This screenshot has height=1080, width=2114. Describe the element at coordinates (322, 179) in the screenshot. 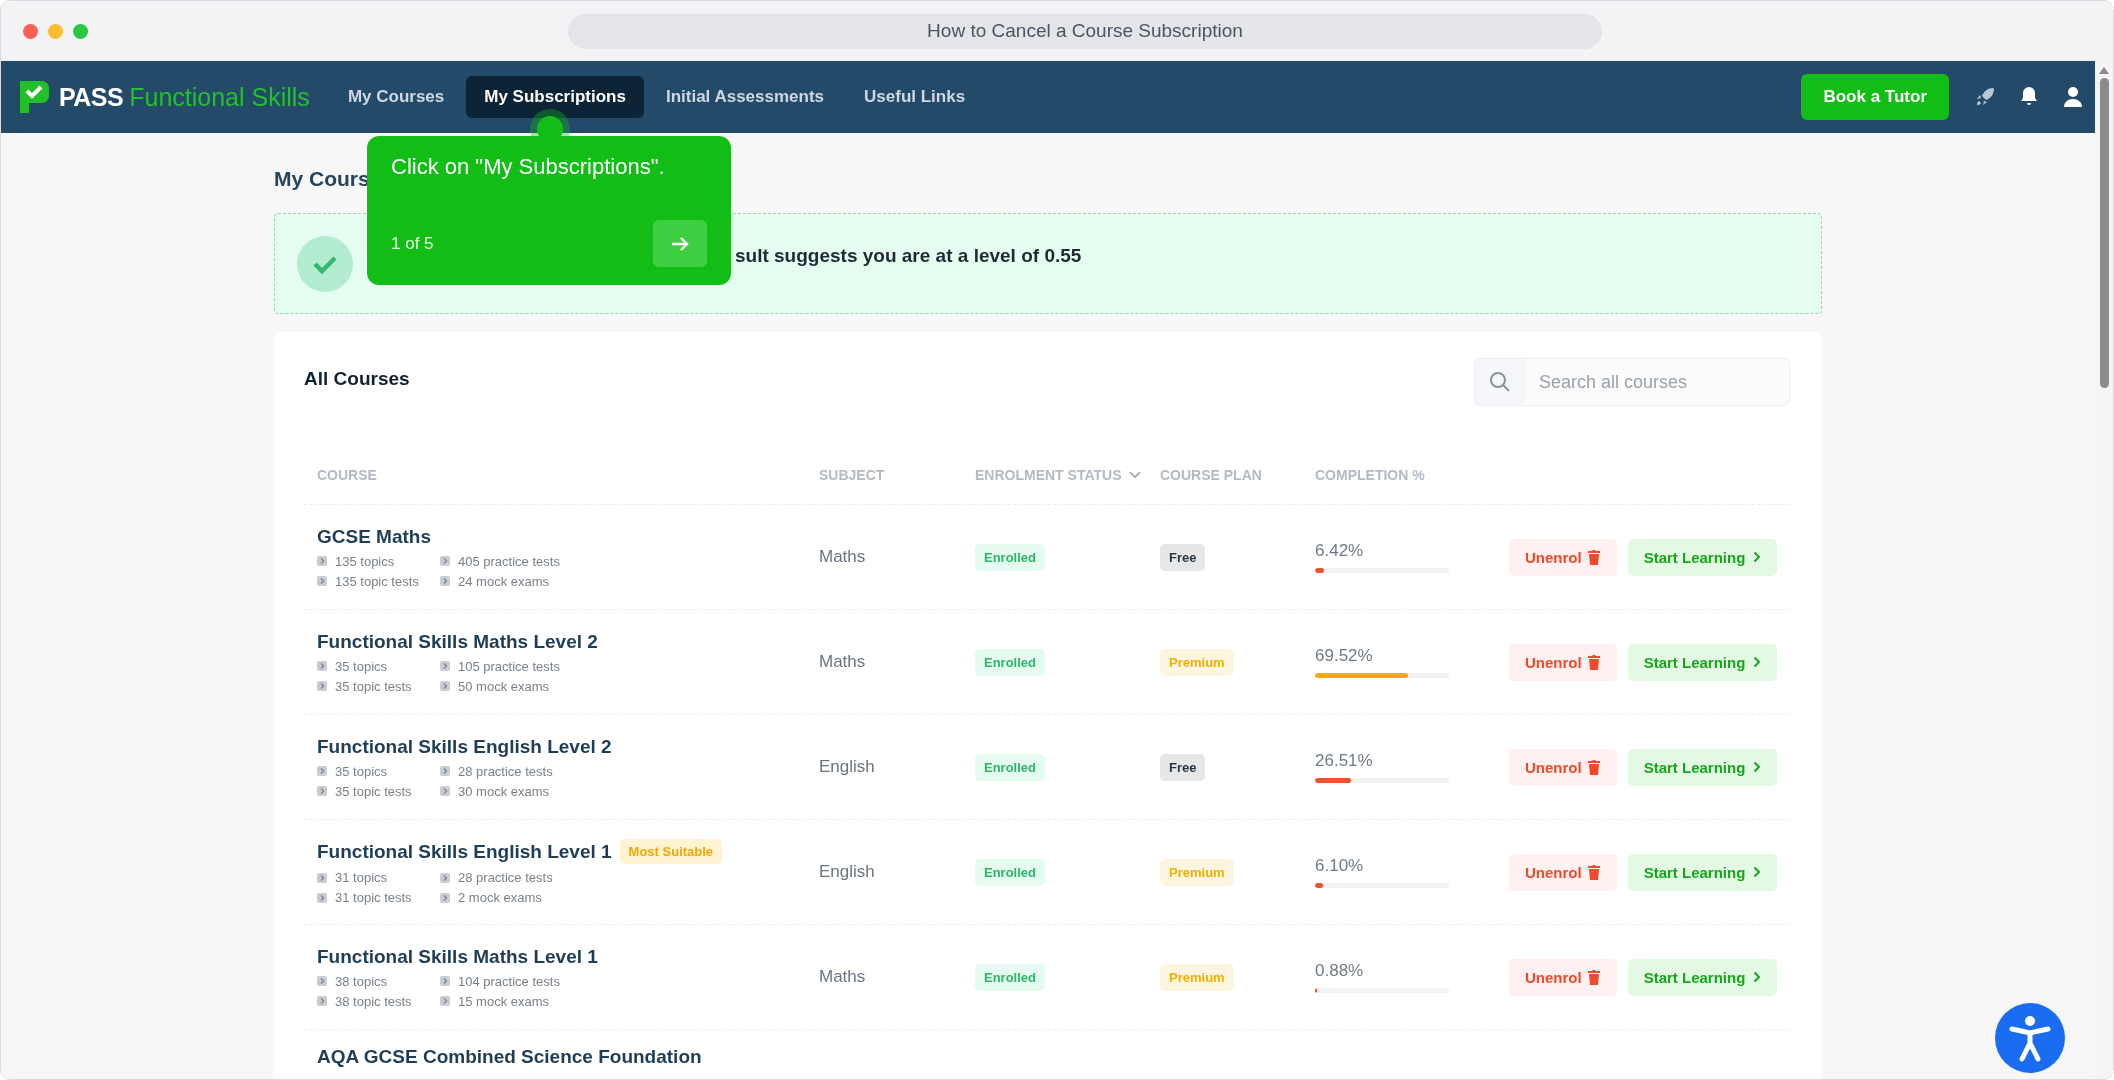

I see `page-heading: My Cours` at that location.